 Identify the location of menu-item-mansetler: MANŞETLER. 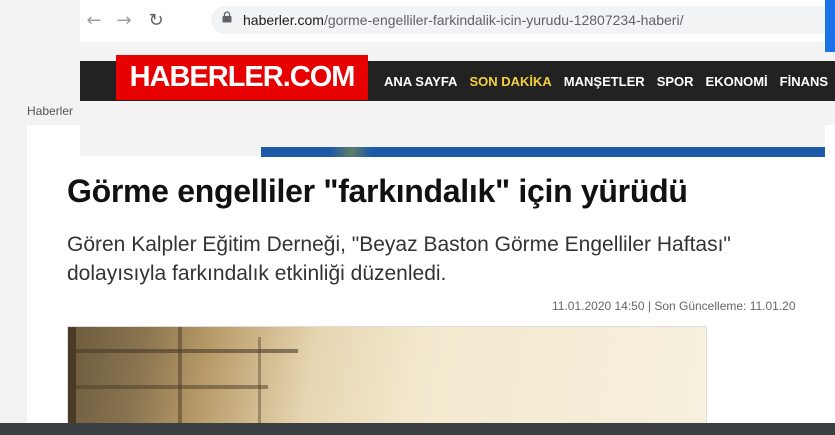
(604, 81).